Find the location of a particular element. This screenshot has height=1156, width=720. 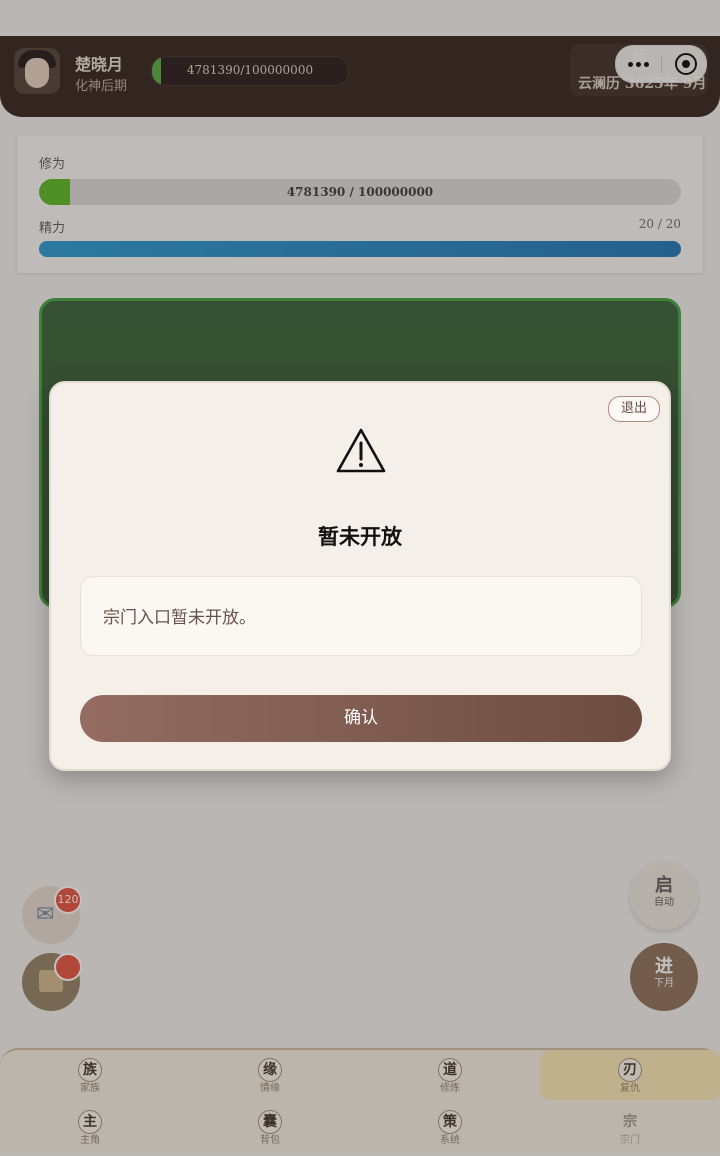

exit-button: 退出 is located at coordinates (634, 409).